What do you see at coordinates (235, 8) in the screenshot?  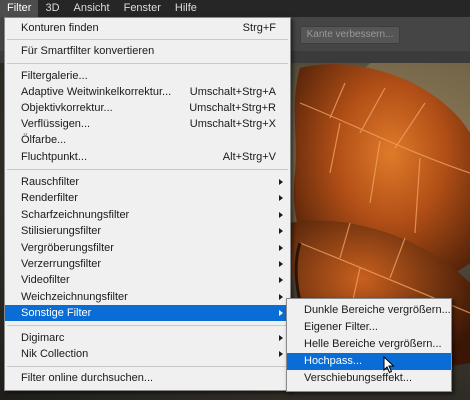 I see `menu-bar: Filter 3D Ansicht Fenster Hilfe` at bounding box center [235, 8].